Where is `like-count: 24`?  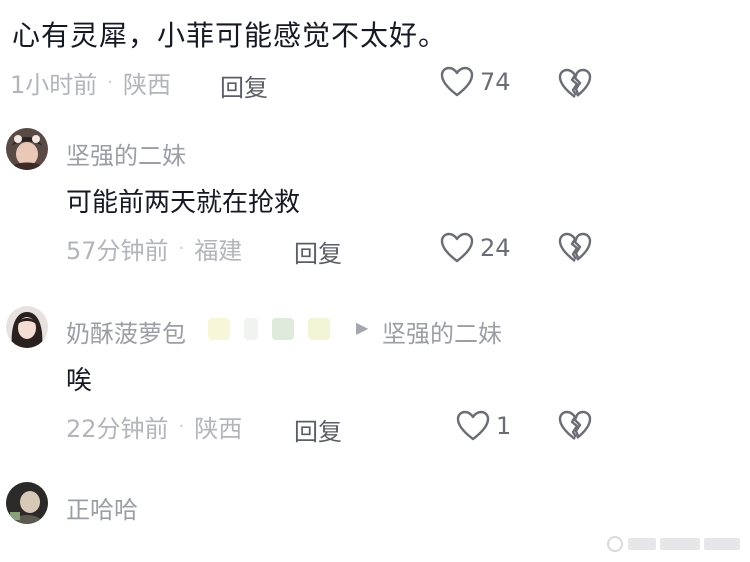 like-count: 24 is located at coordinates (495, 248).